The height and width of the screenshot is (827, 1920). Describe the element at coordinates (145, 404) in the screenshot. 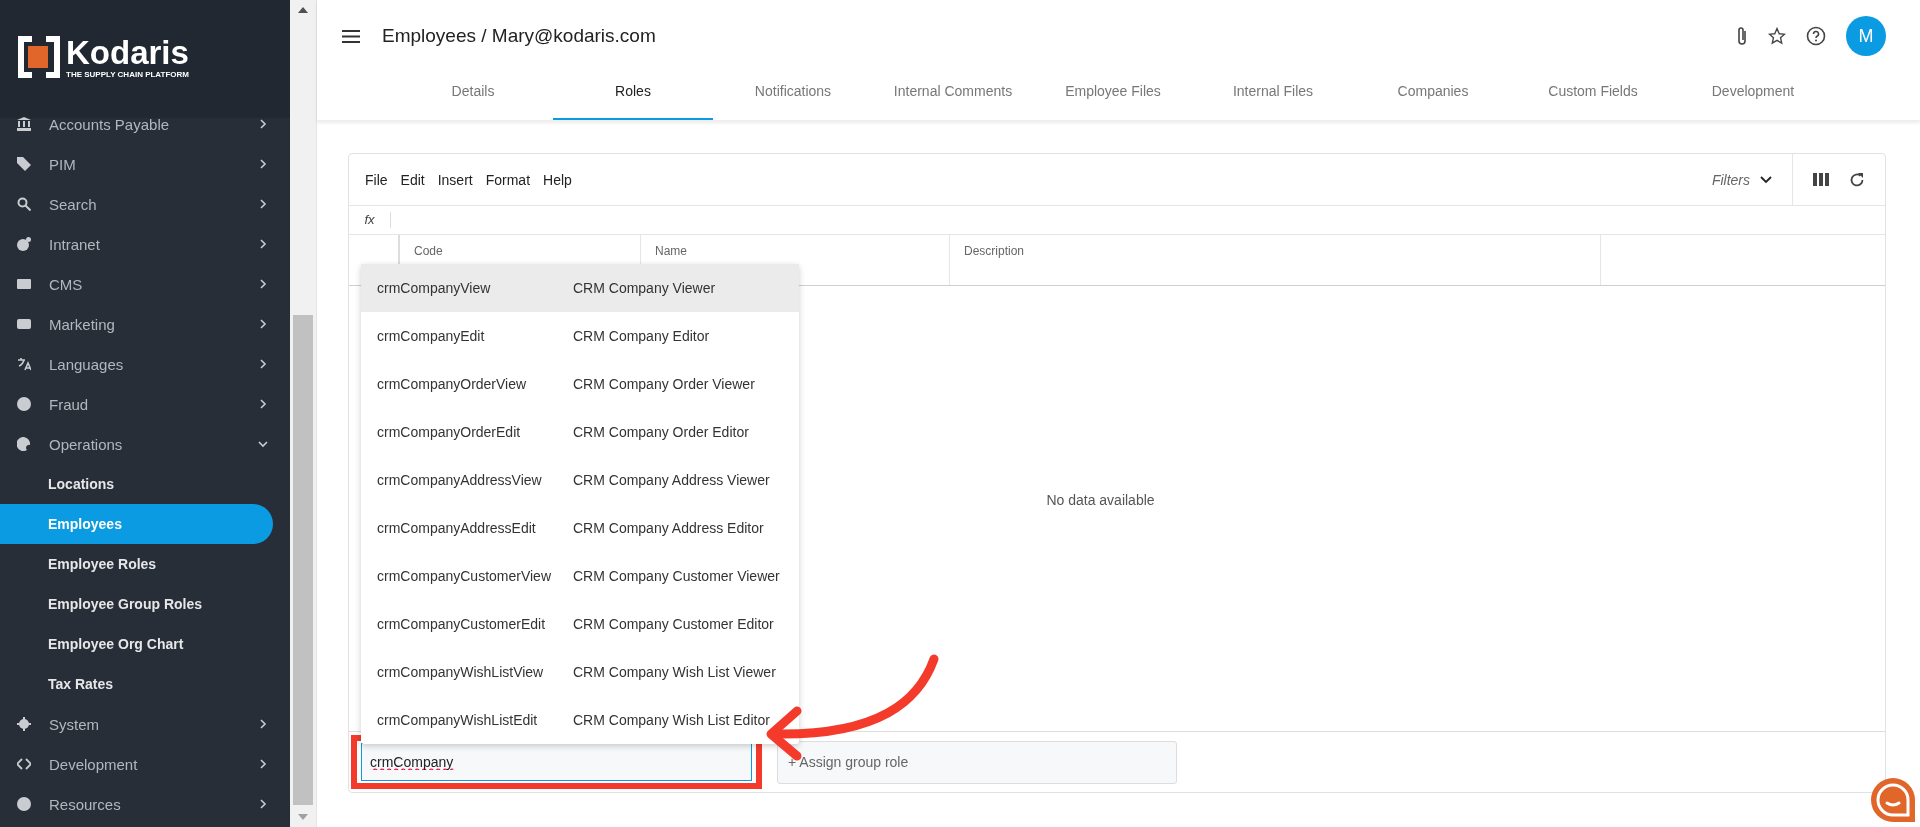

I see `sidebar-item: Fraud` at that location.